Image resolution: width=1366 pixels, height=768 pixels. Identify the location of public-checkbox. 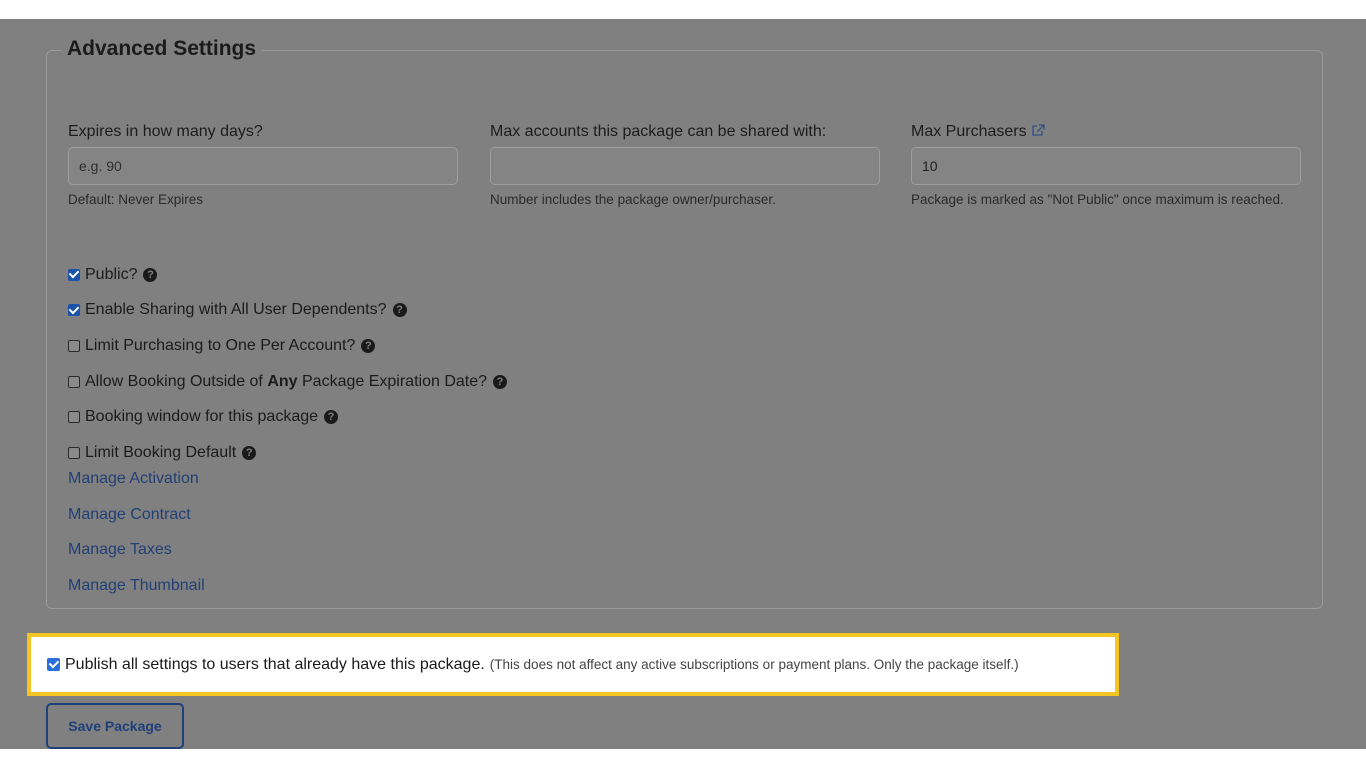
(74, 274).